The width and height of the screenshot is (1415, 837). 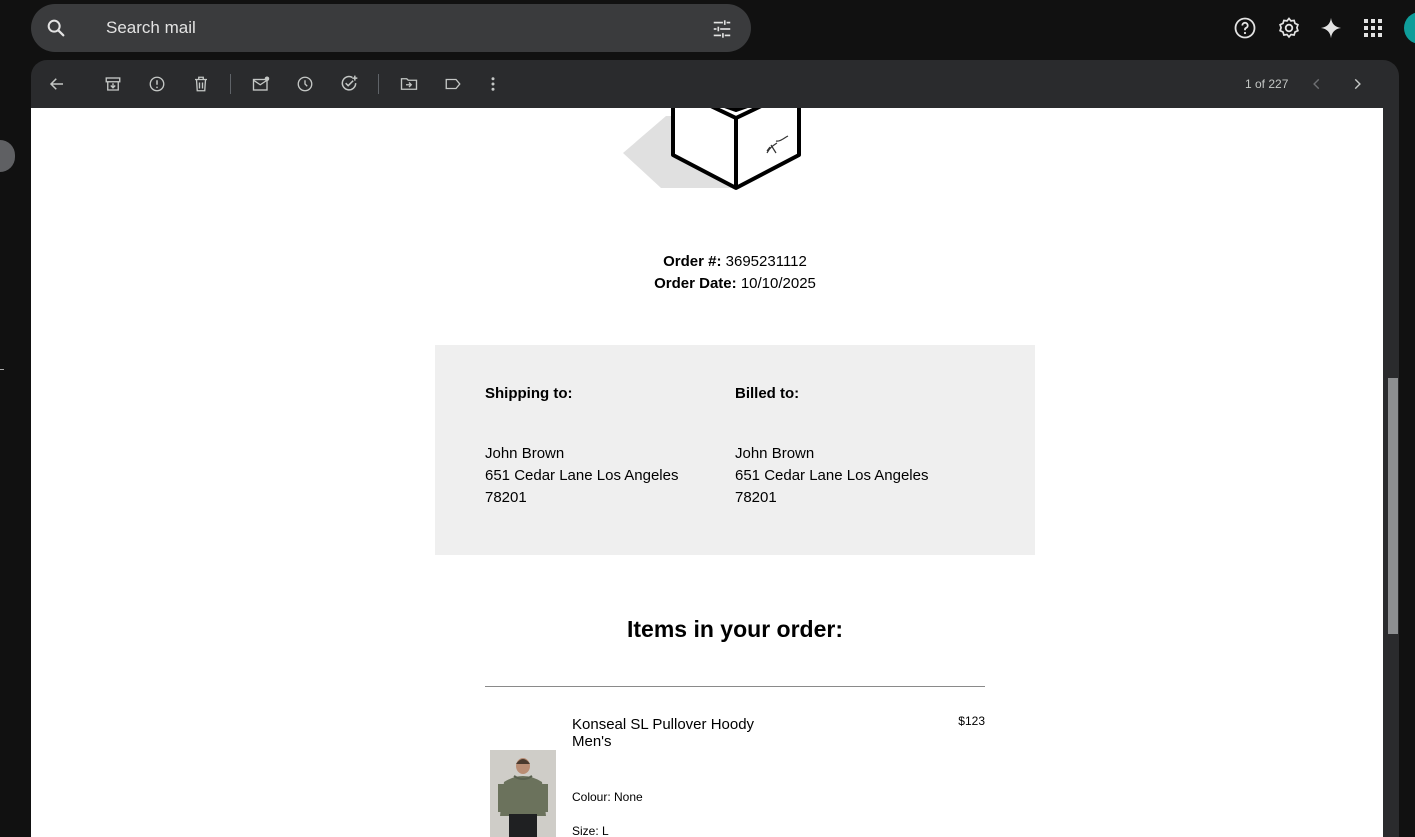 I want to click on order-date-value: 10/10/2025, so click(x=778, y=283).